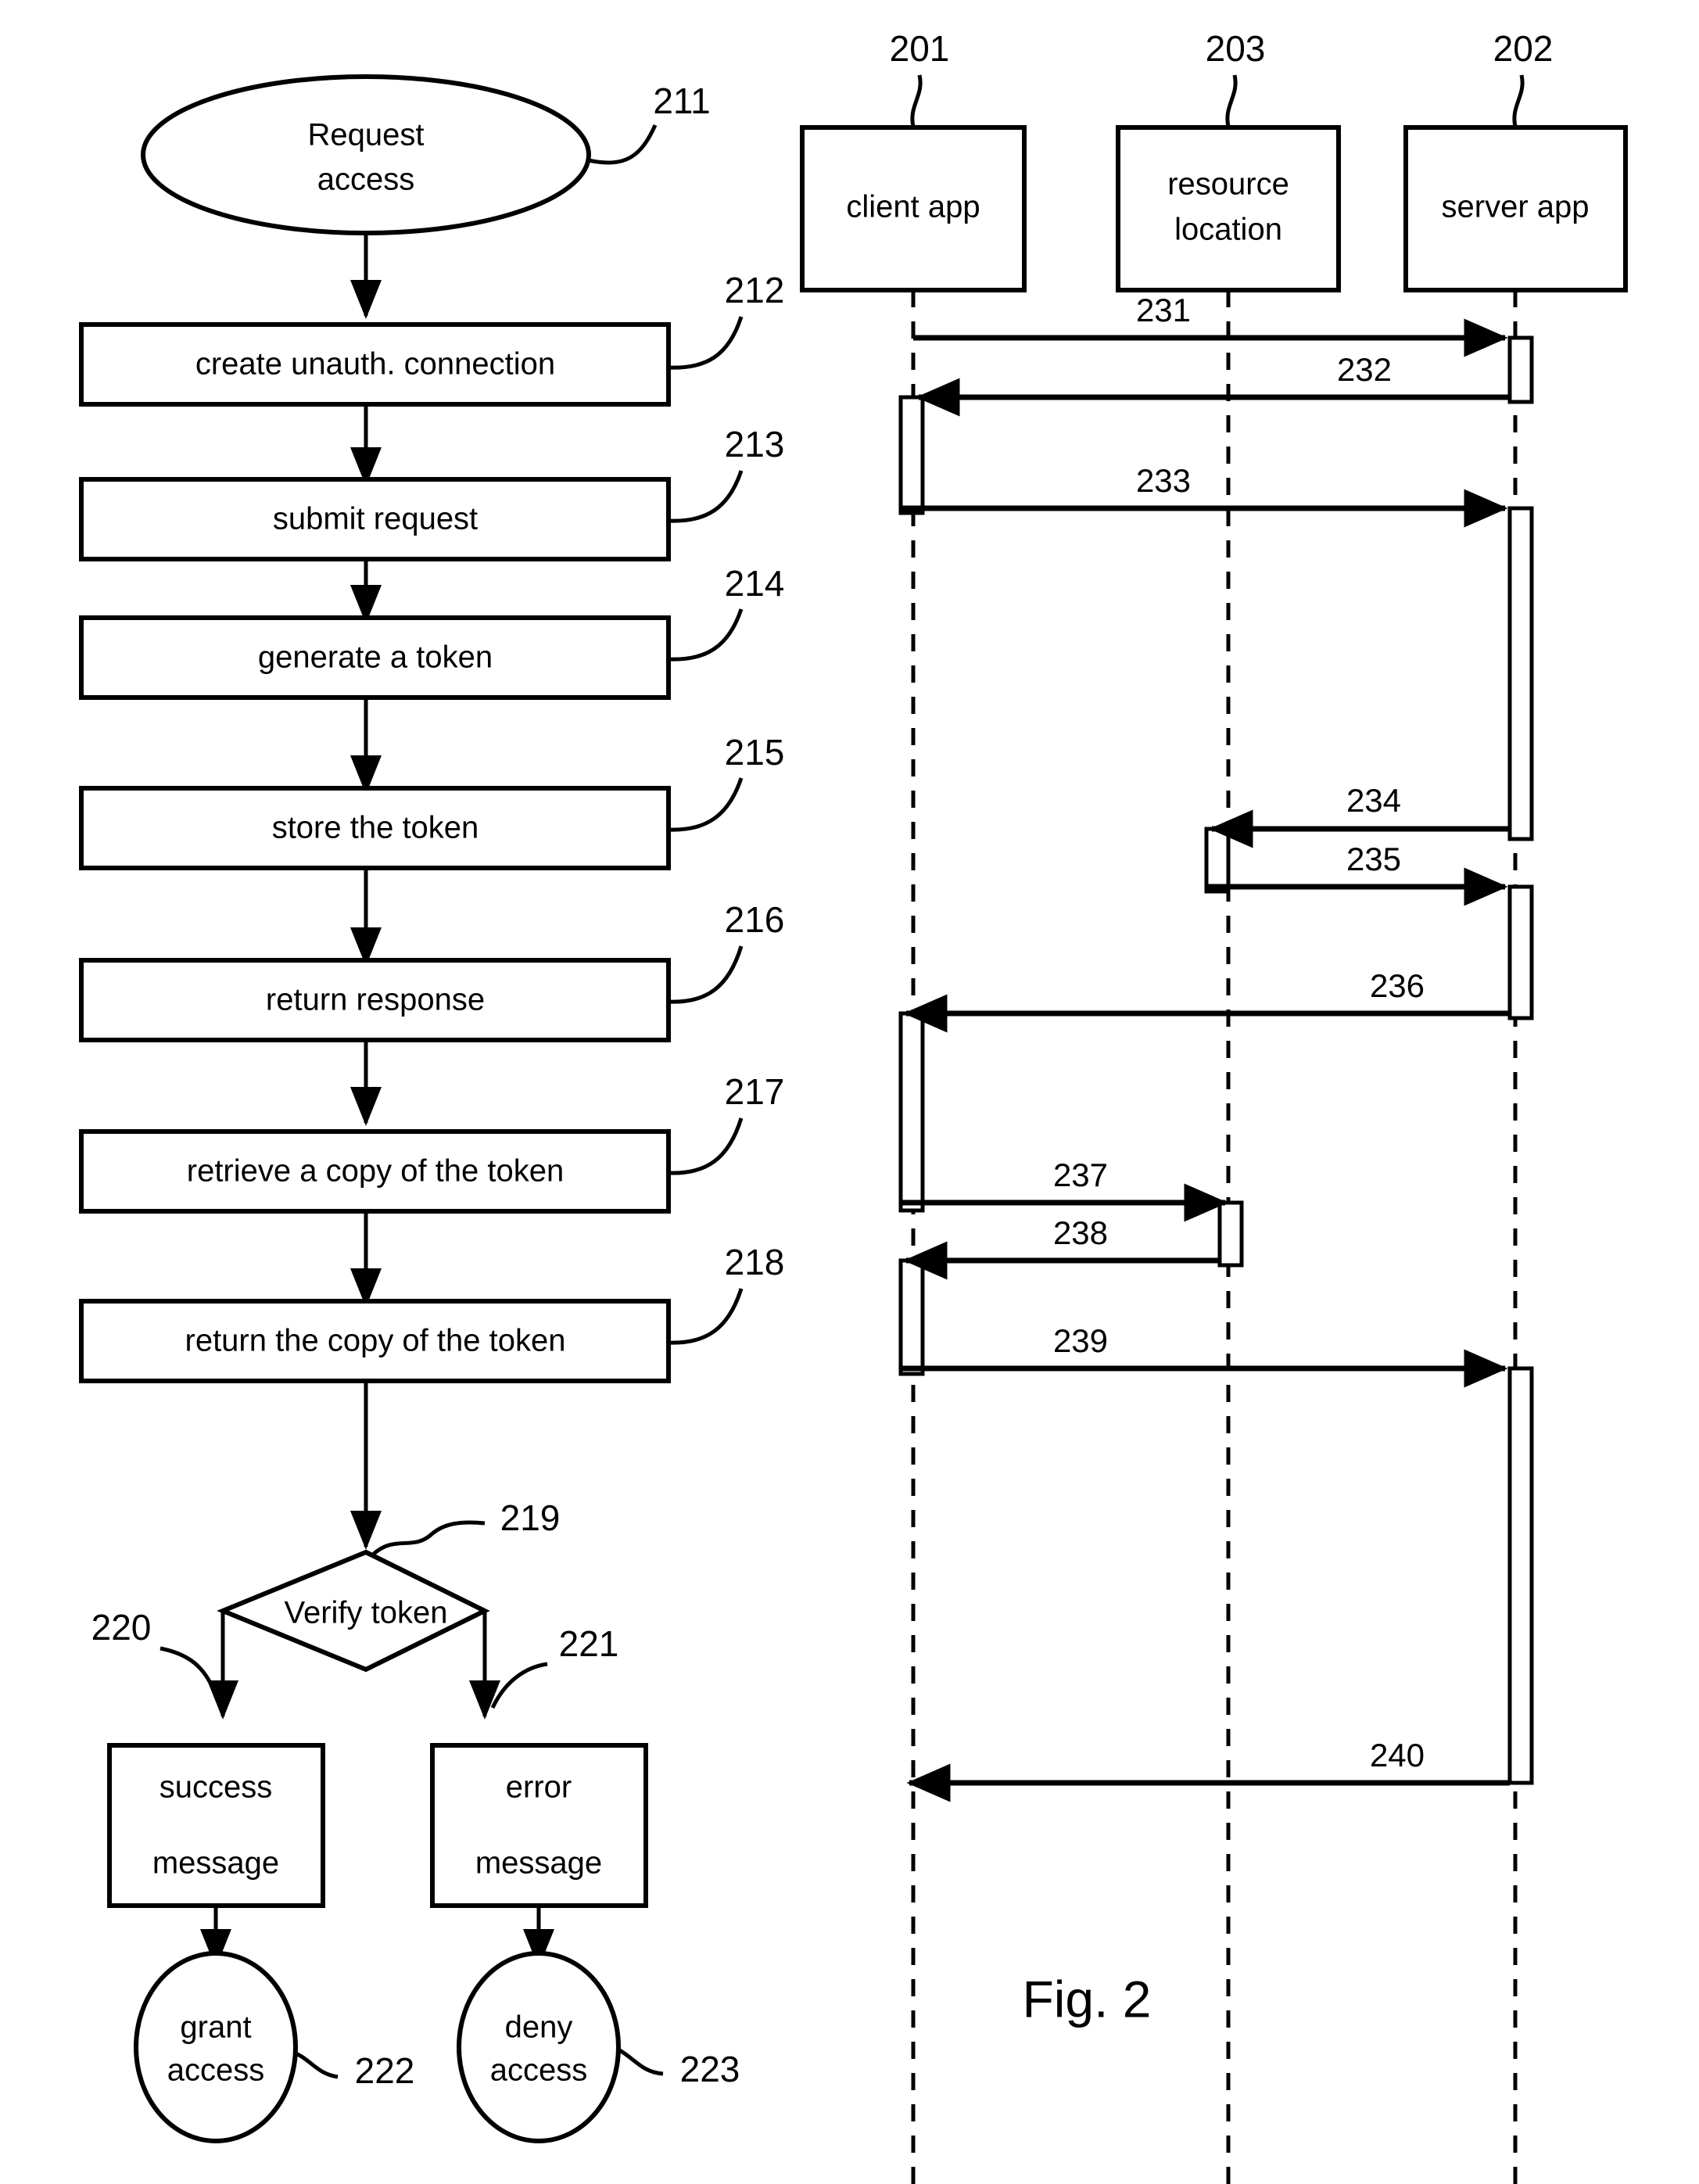 Image resolution: width=1699 pixels, height=2184 pixels. What do you see at coordinates (920, 48) in the screenshot?
I see `ref-number-201: 201` at bounding box center [920, 48].